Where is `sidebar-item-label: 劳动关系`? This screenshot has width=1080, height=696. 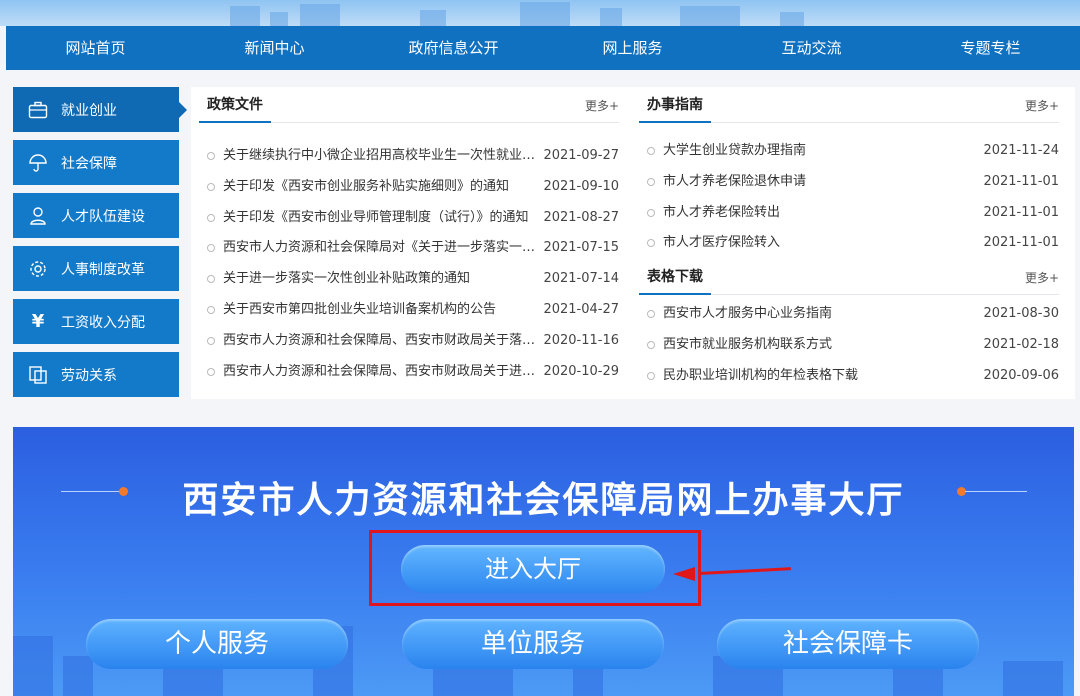
sidebar-item-label: 劳动关系 is located at coordinates (89, 375).